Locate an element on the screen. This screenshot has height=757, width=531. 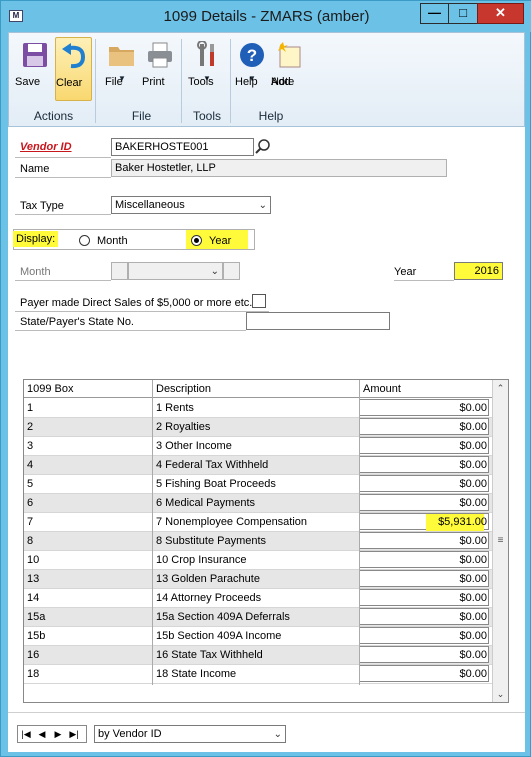
display-label: Display: is located at coordinates (36, 239).